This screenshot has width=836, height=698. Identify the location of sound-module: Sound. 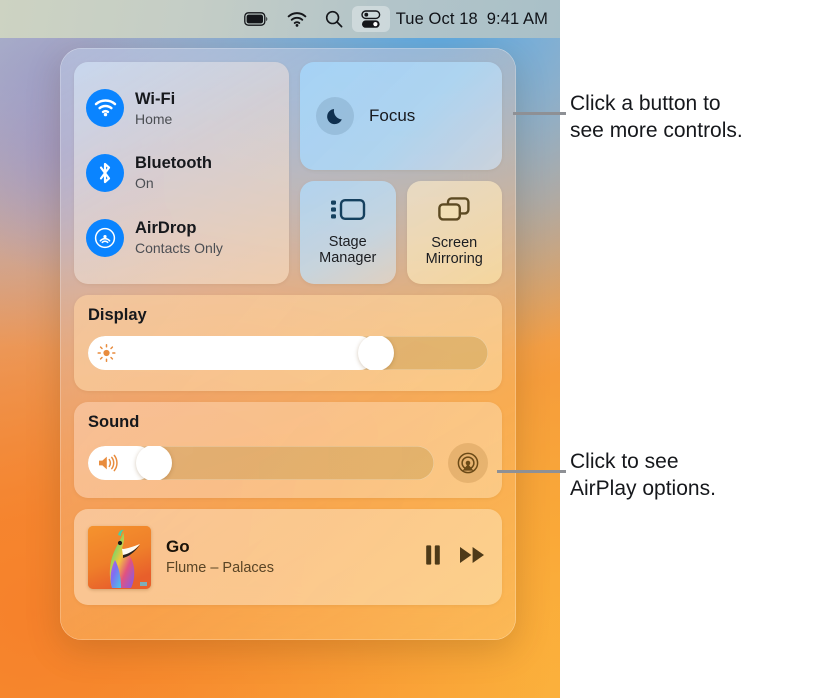
(288, 450).